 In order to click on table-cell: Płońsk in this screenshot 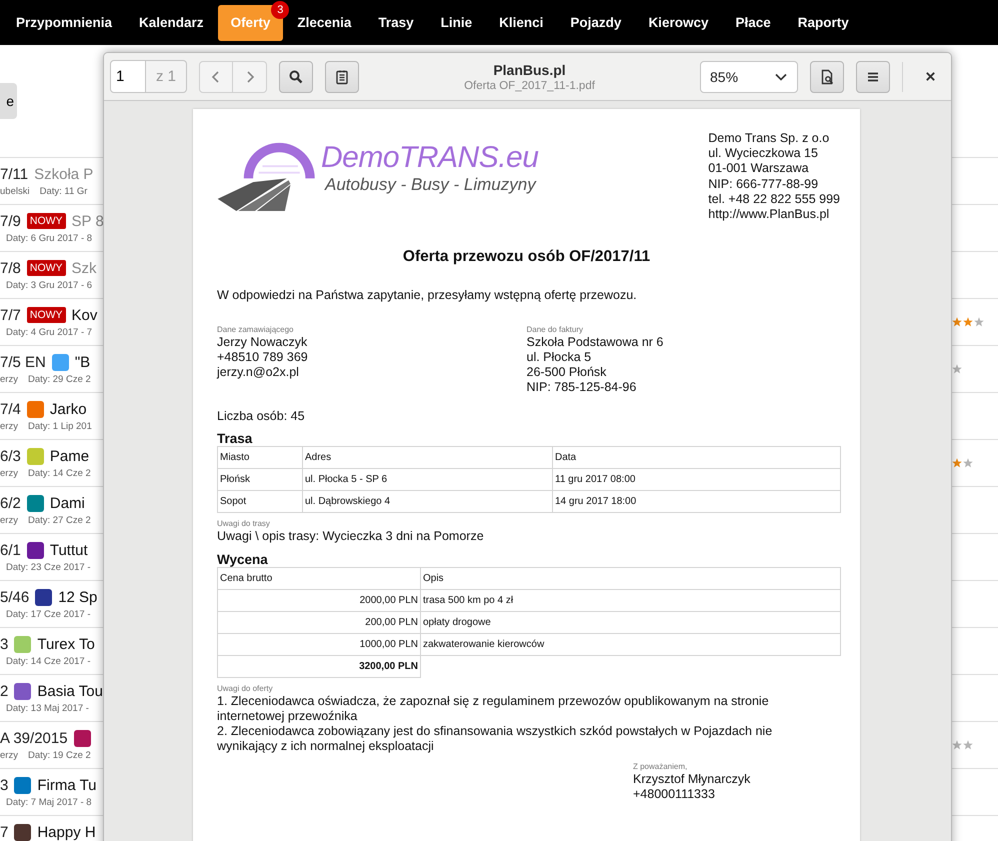, I will do `click(260, 479)`.